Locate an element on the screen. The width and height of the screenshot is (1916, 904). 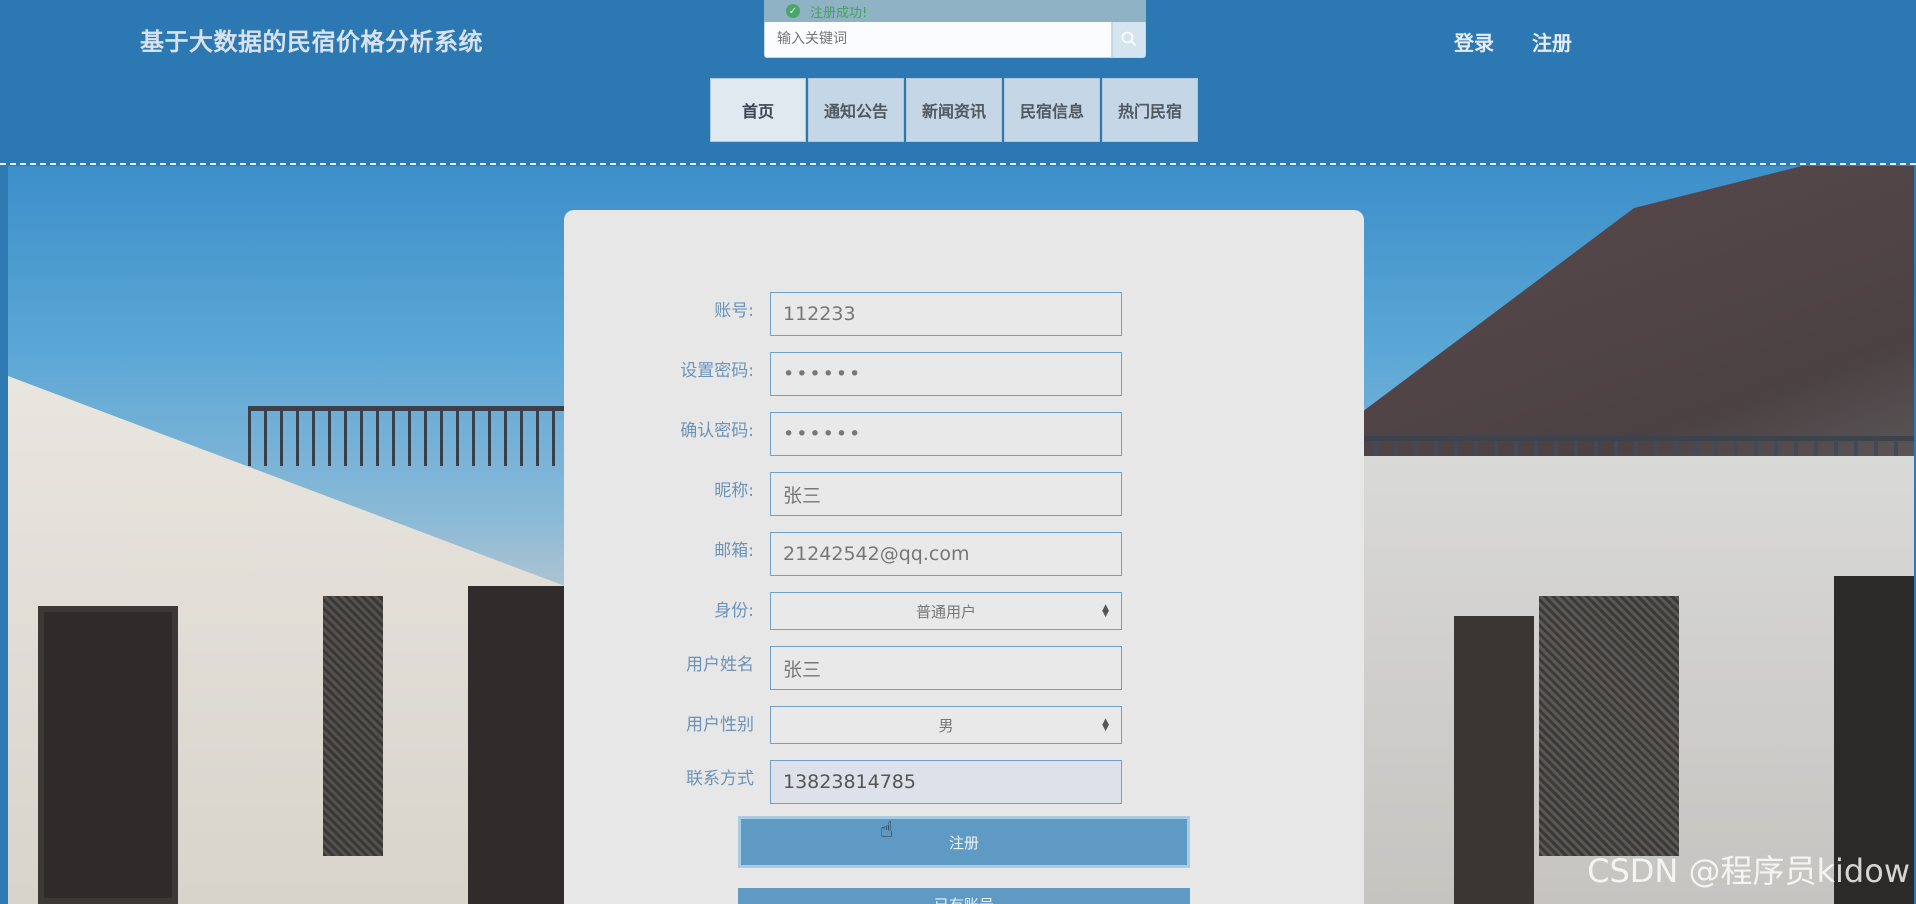
search-input is located at coordinates (938, 39).